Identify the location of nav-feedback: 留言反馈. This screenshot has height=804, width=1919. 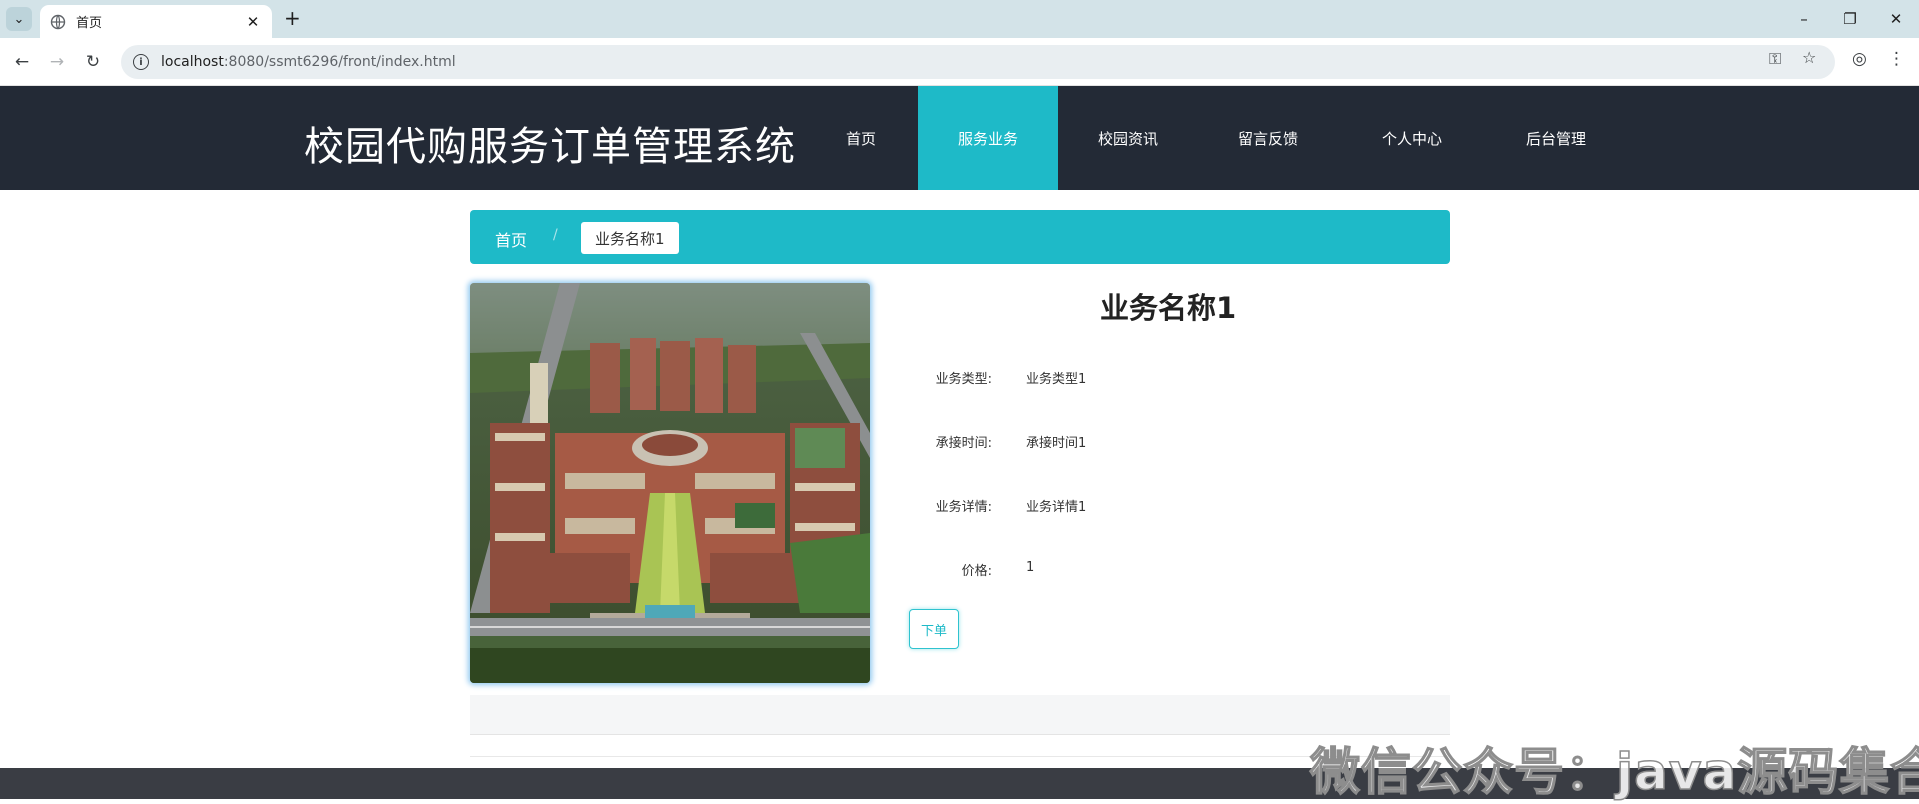
(1268, 138).